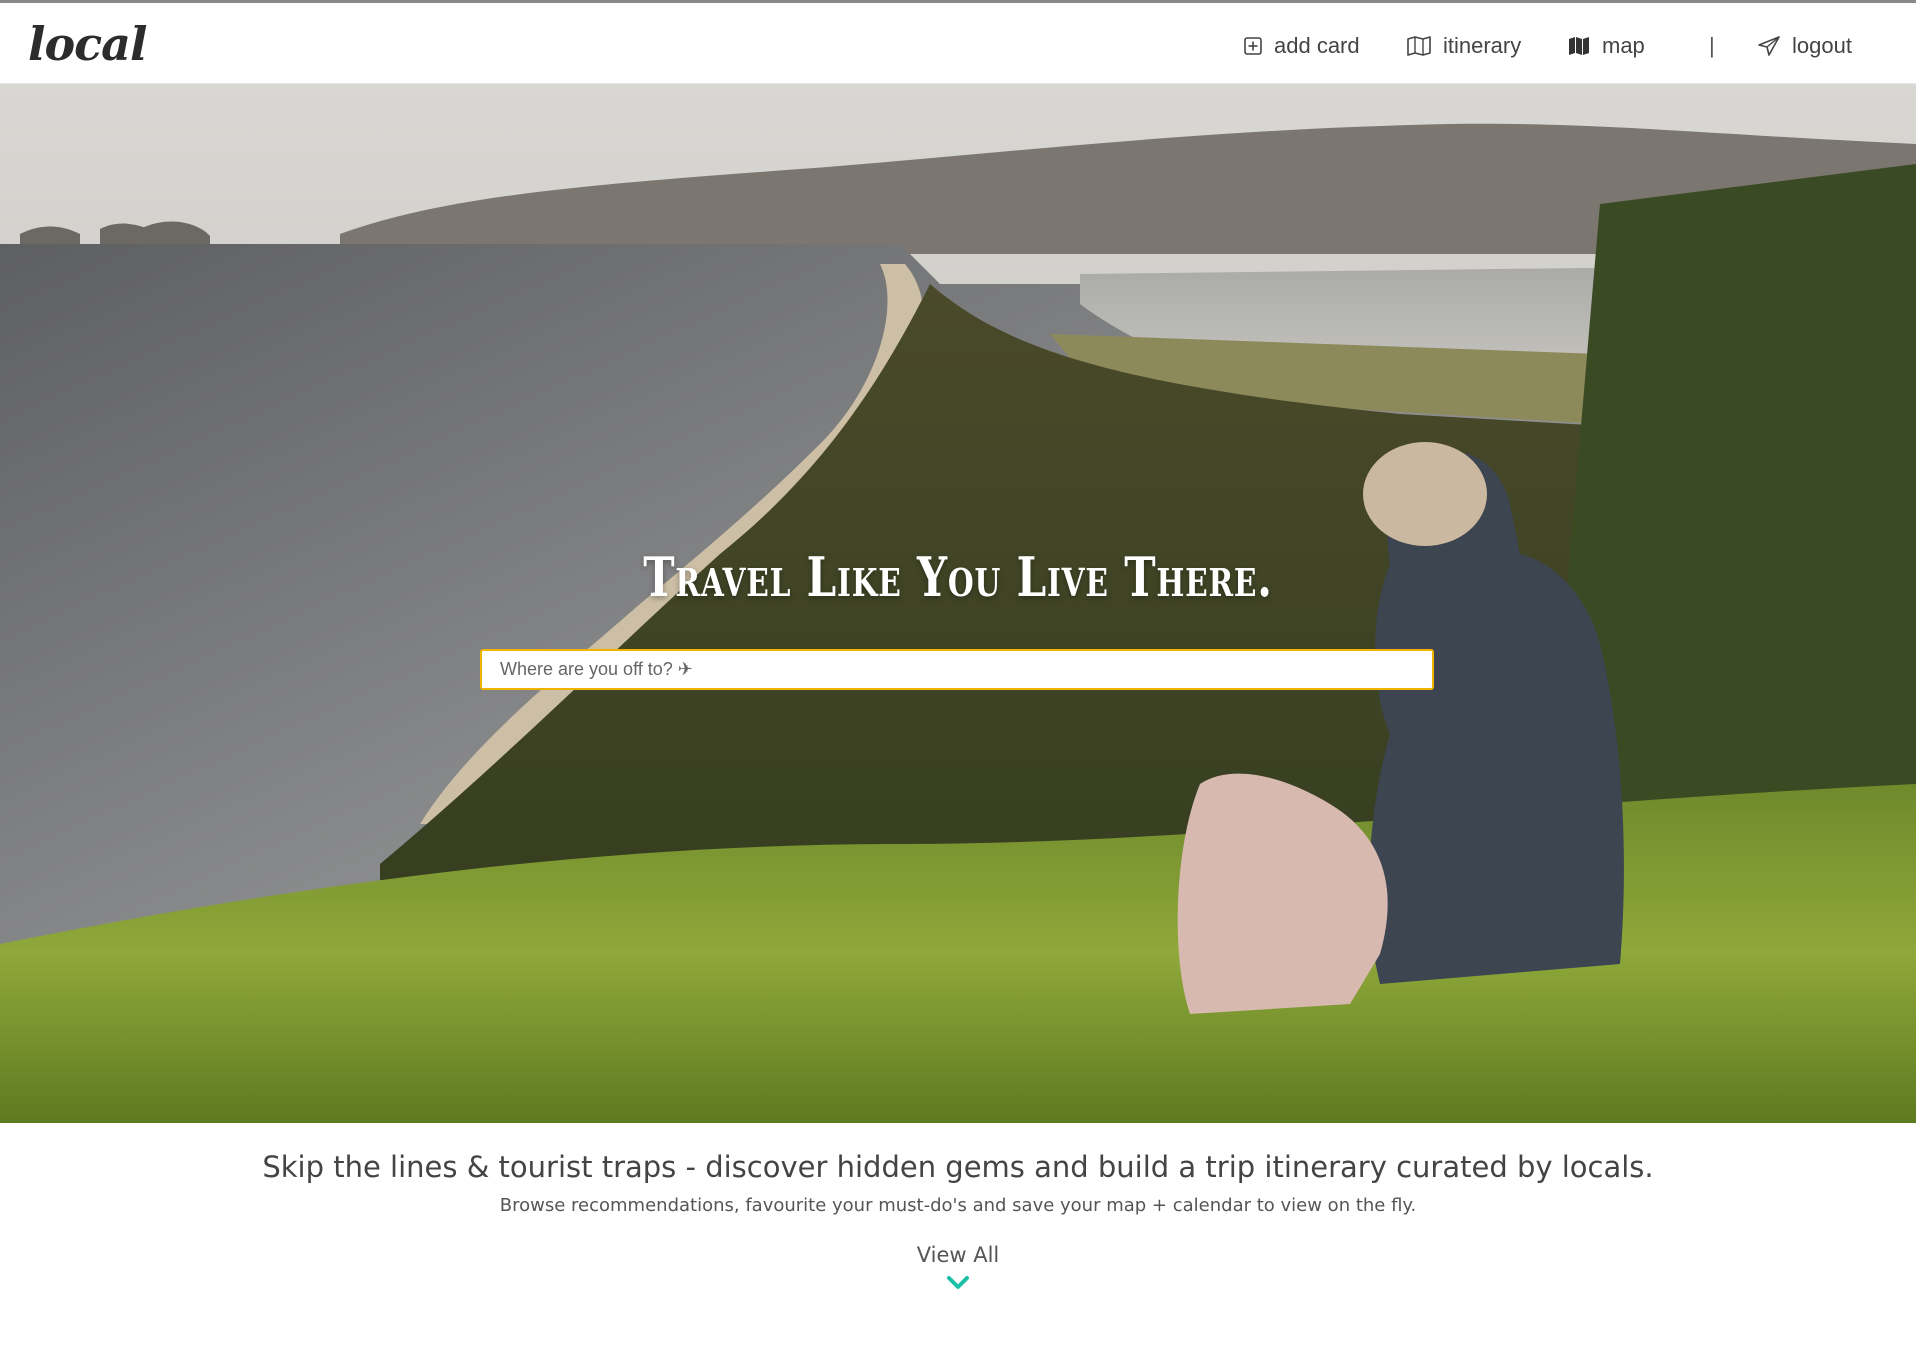  I want to click on hero-title: Travel Like You Live There., so click(958, 577).